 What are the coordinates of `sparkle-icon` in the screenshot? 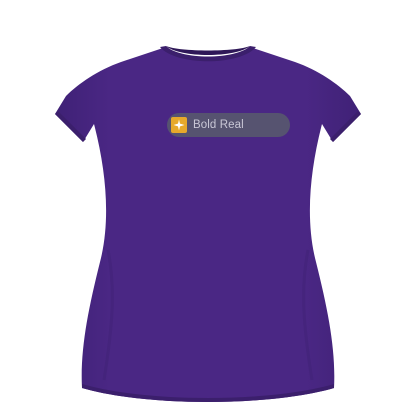 It's located at (179, 125).